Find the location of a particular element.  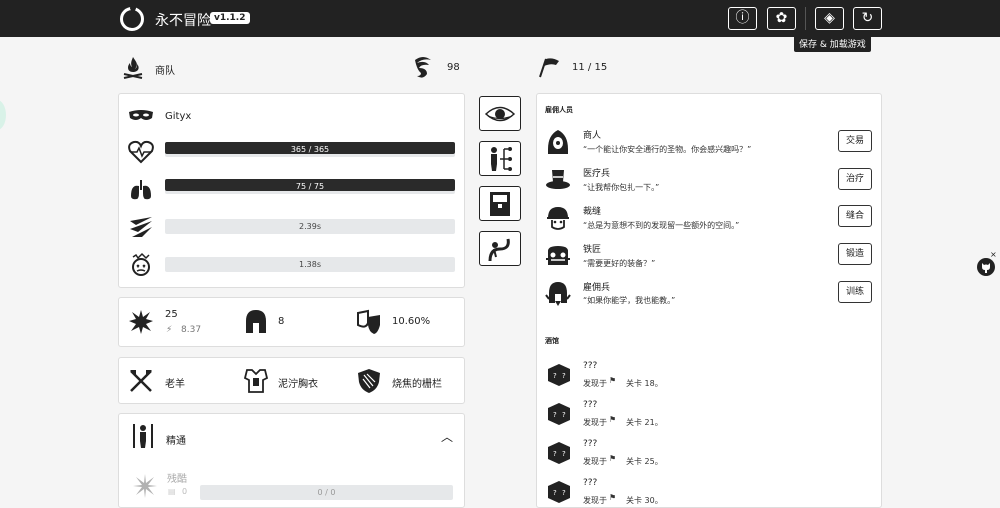

tavern-item-stage: 关卡 21。 is located at coordinates (644, 422).